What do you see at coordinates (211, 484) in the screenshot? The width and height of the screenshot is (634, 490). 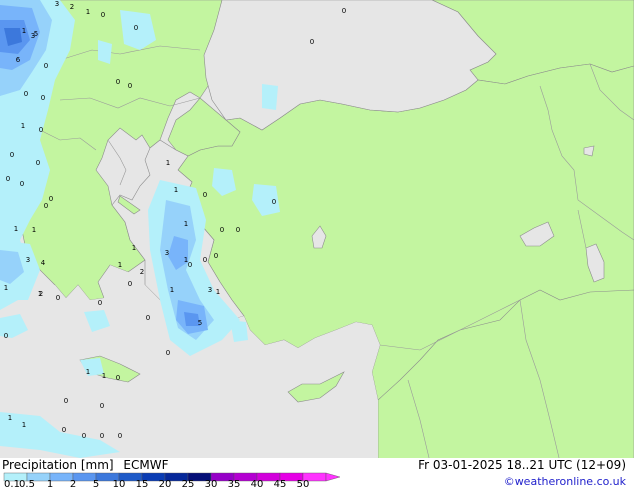 I see `colorbar-label: 30` at bounding box center [211, 484].